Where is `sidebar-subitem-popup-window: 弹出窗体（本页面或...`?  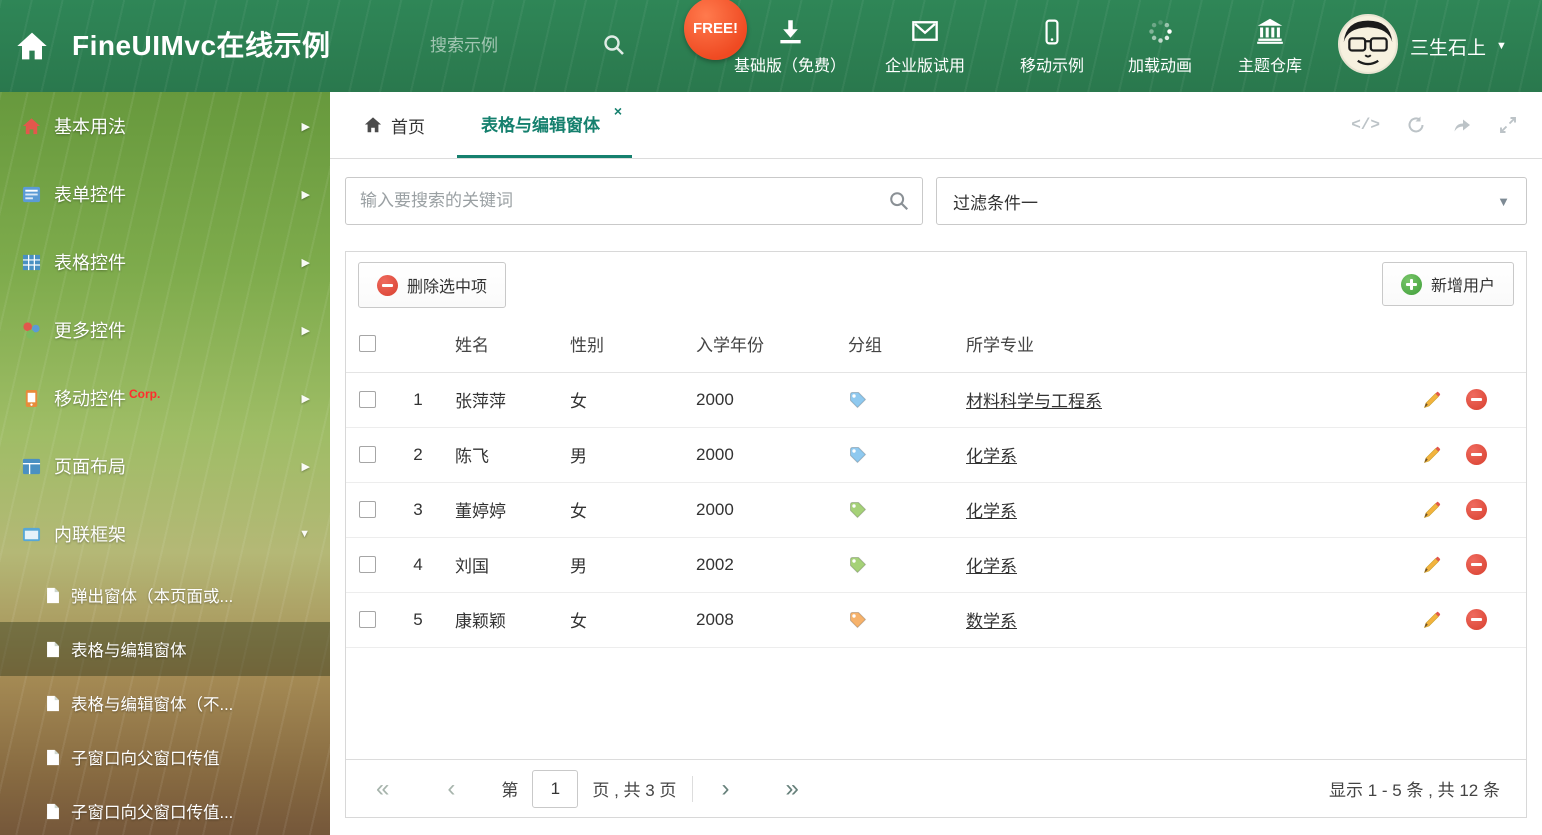
sidebar-subitem-popup-window: 弹出窗体（本页面或... is located at coordinates (165, 595).